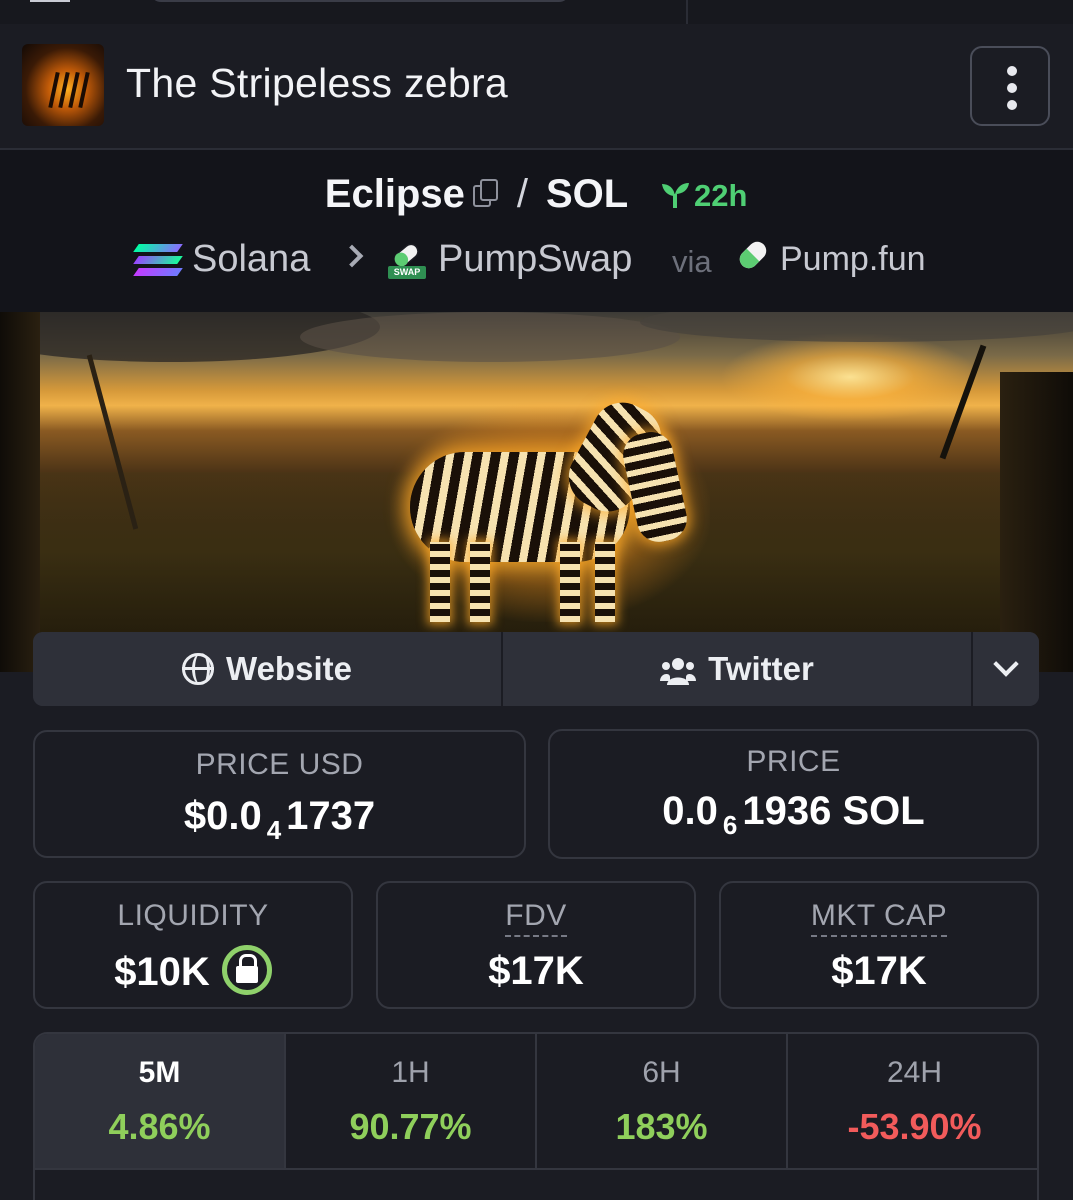 The height and width of the screenshot is (1200, 1073). I want to click on via-label: via, so click(692, 261).